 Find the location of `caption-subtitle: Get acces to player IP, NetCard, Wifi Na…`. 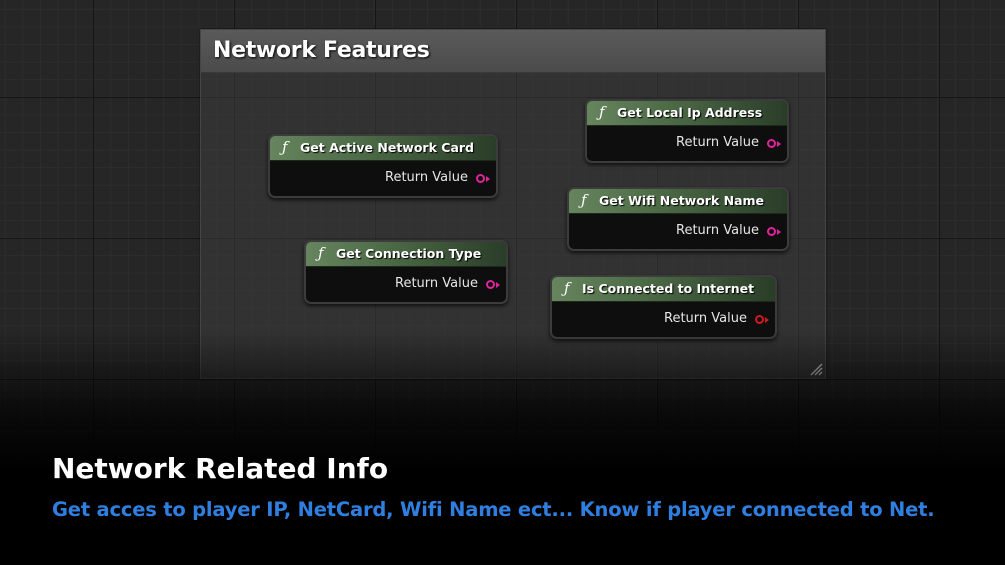

caption-subtitle: Get acces to player IP, NetCard, Wifi Na… is located at coordinates (493, 509).